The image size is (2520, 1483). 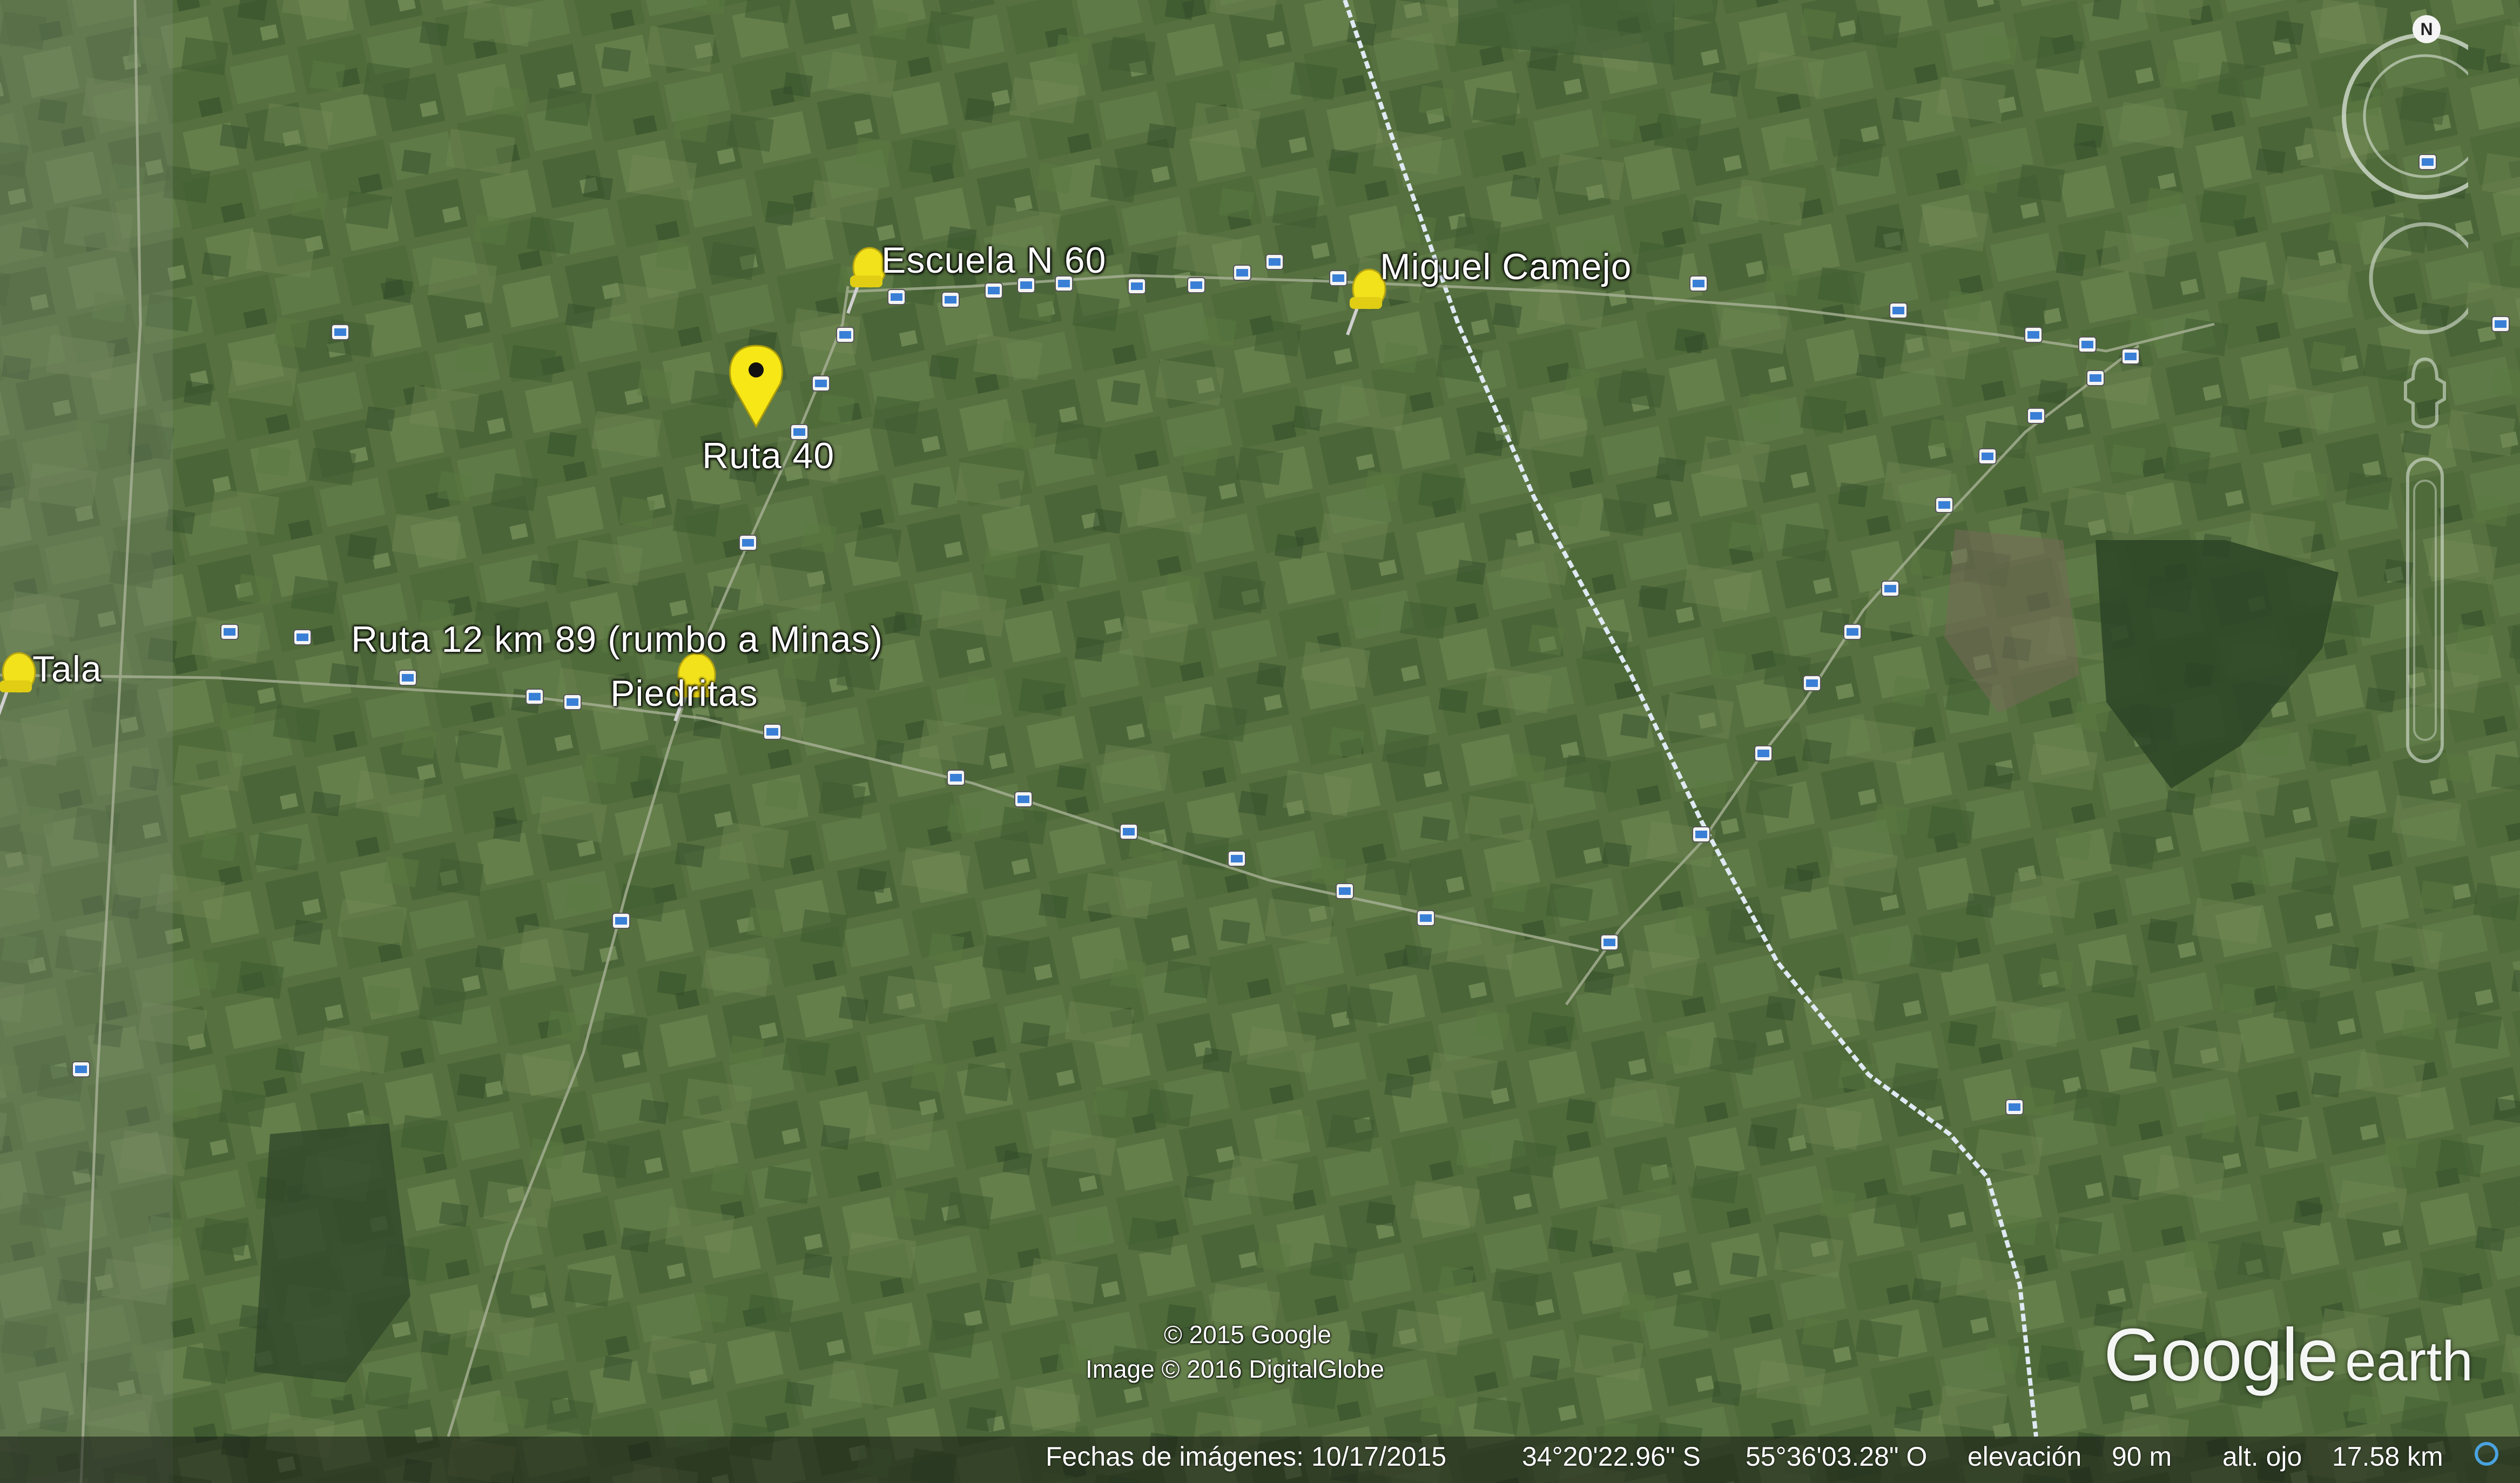 What do you see at coordinates (2289, 1355) in the screenshot?
I see `google-earth-logo: Google earth` at bounding box center [2289, 1355].